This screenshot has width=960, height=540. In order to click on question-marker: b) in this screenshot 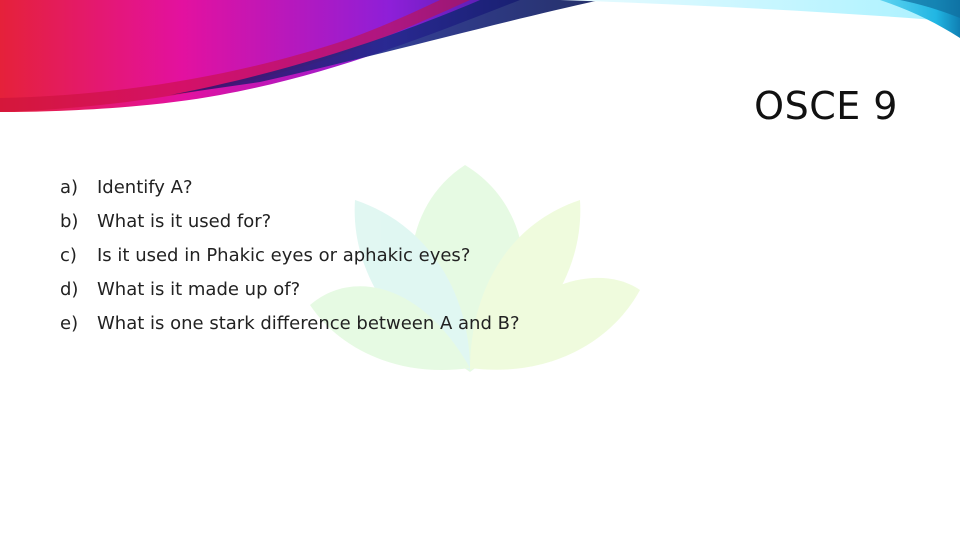, I will do `click(69, 221)`.